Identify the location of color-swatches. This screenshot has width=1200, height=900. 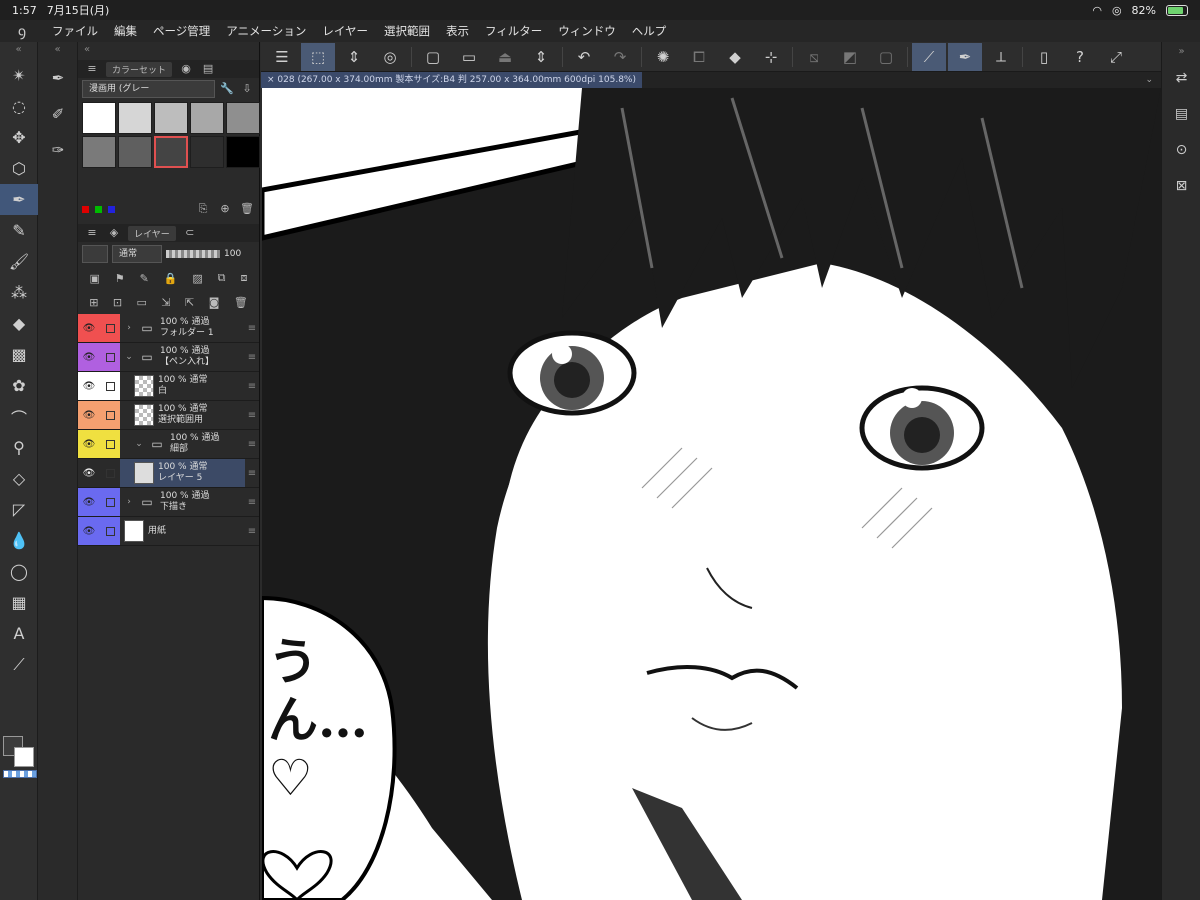
(20, 757).